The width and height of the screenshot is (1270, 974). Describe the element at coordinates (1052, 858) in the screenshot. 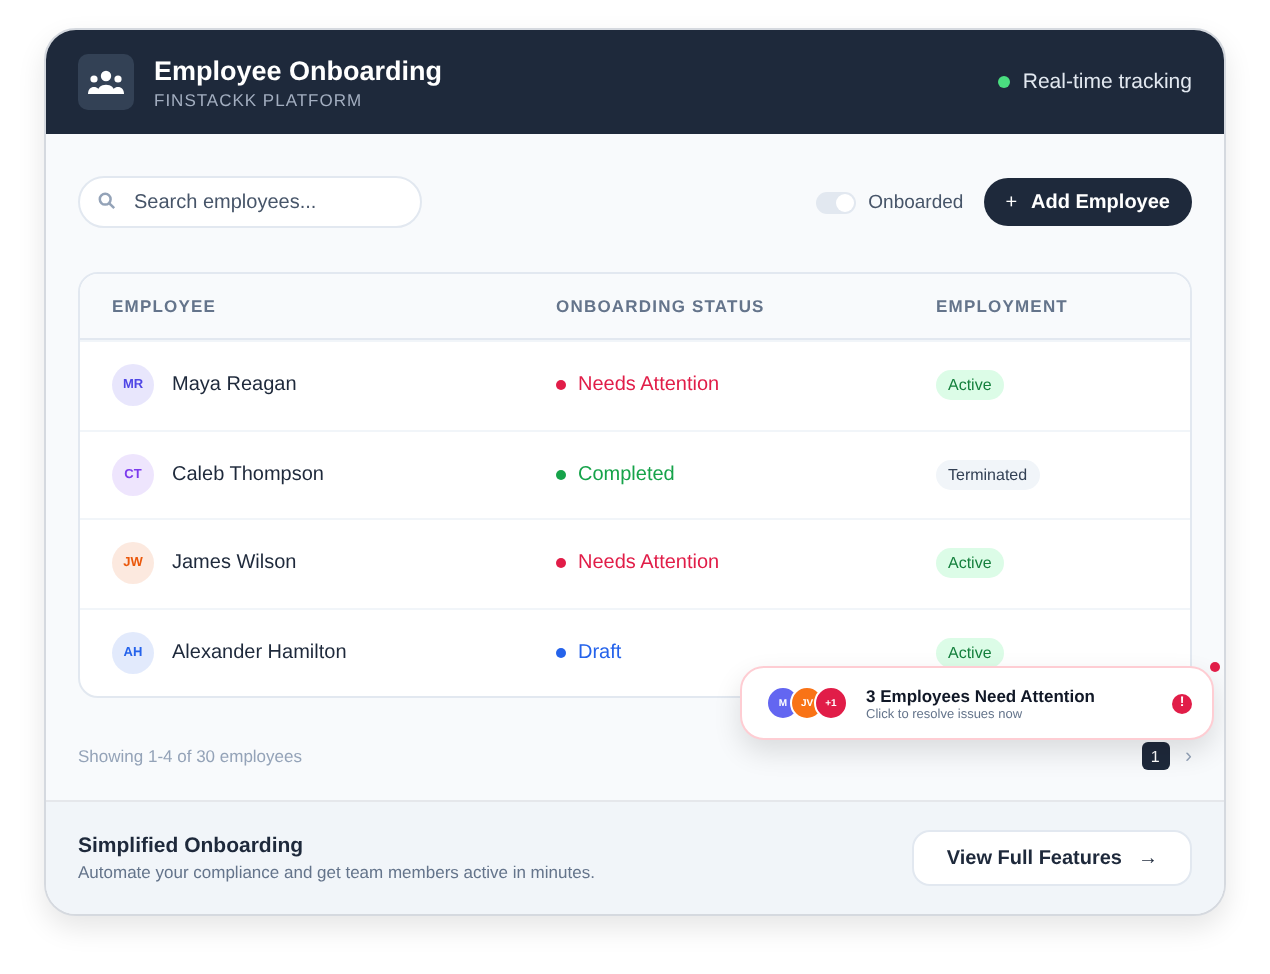

I see `view-features-button: View Full Features →` at that location.